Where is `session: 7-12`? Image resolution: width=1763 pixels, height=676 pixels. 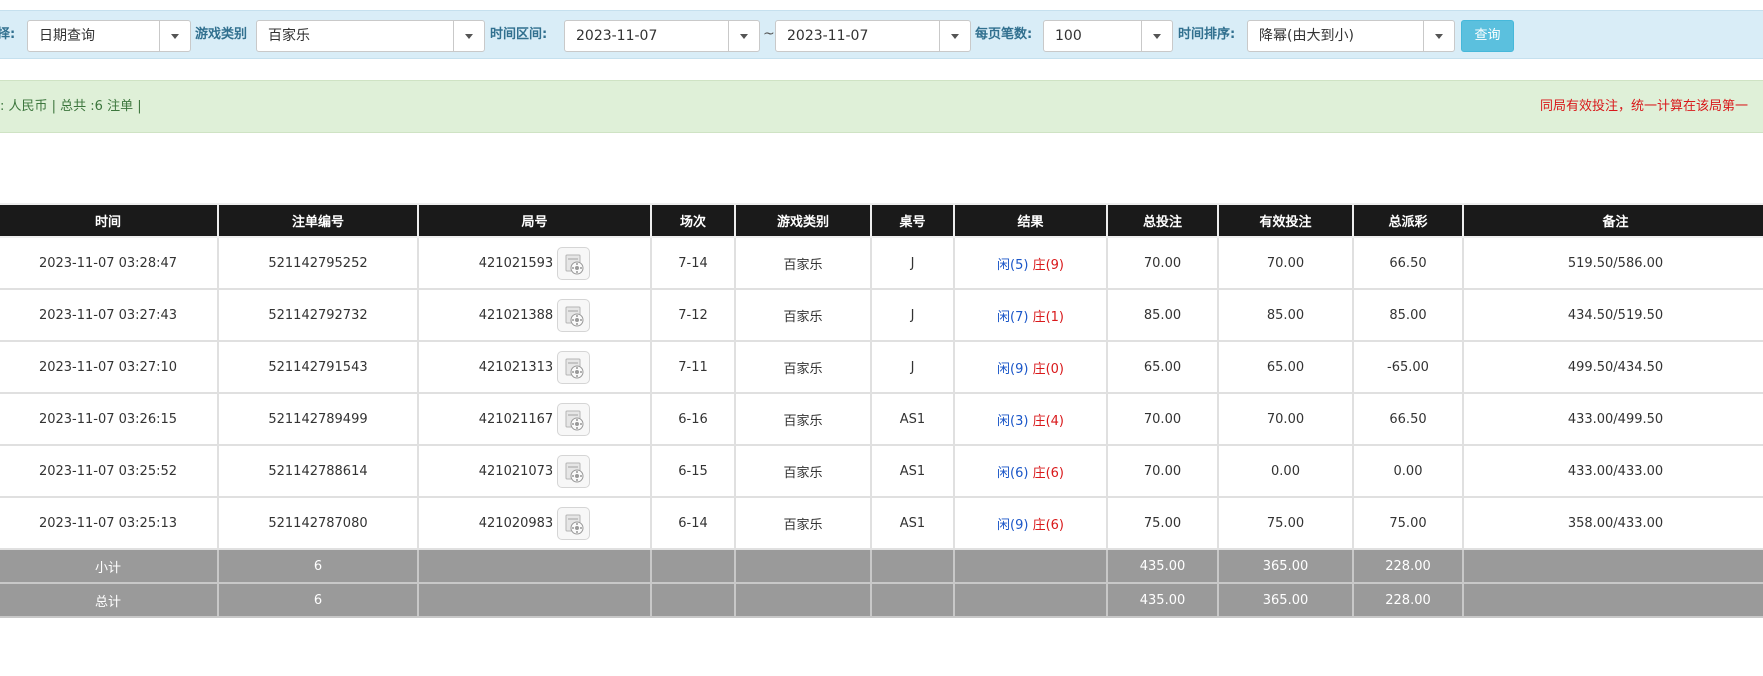 session: 7-12 is located at coordinates (693, 315).